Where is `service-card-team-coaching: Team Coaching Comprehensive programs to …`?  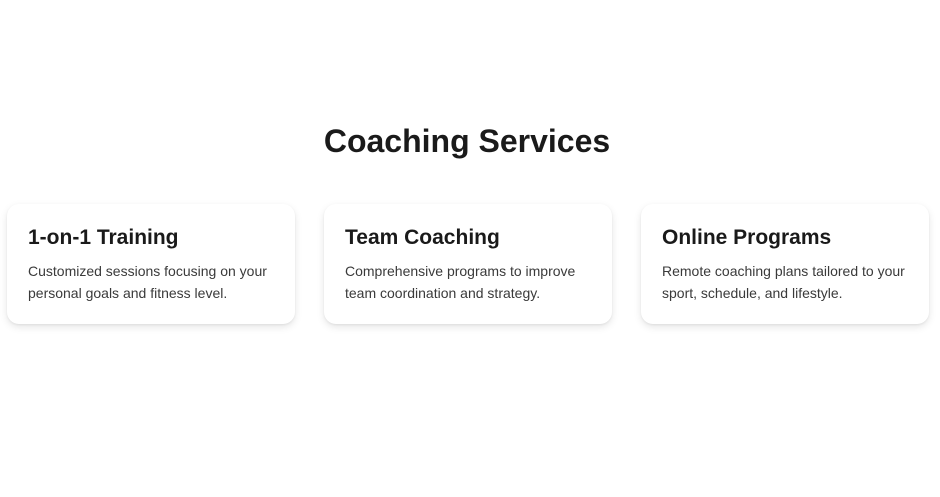
service-card-team-coaching: Team Coaching Comprehensive programs to … is located at coordinates (468, 264).